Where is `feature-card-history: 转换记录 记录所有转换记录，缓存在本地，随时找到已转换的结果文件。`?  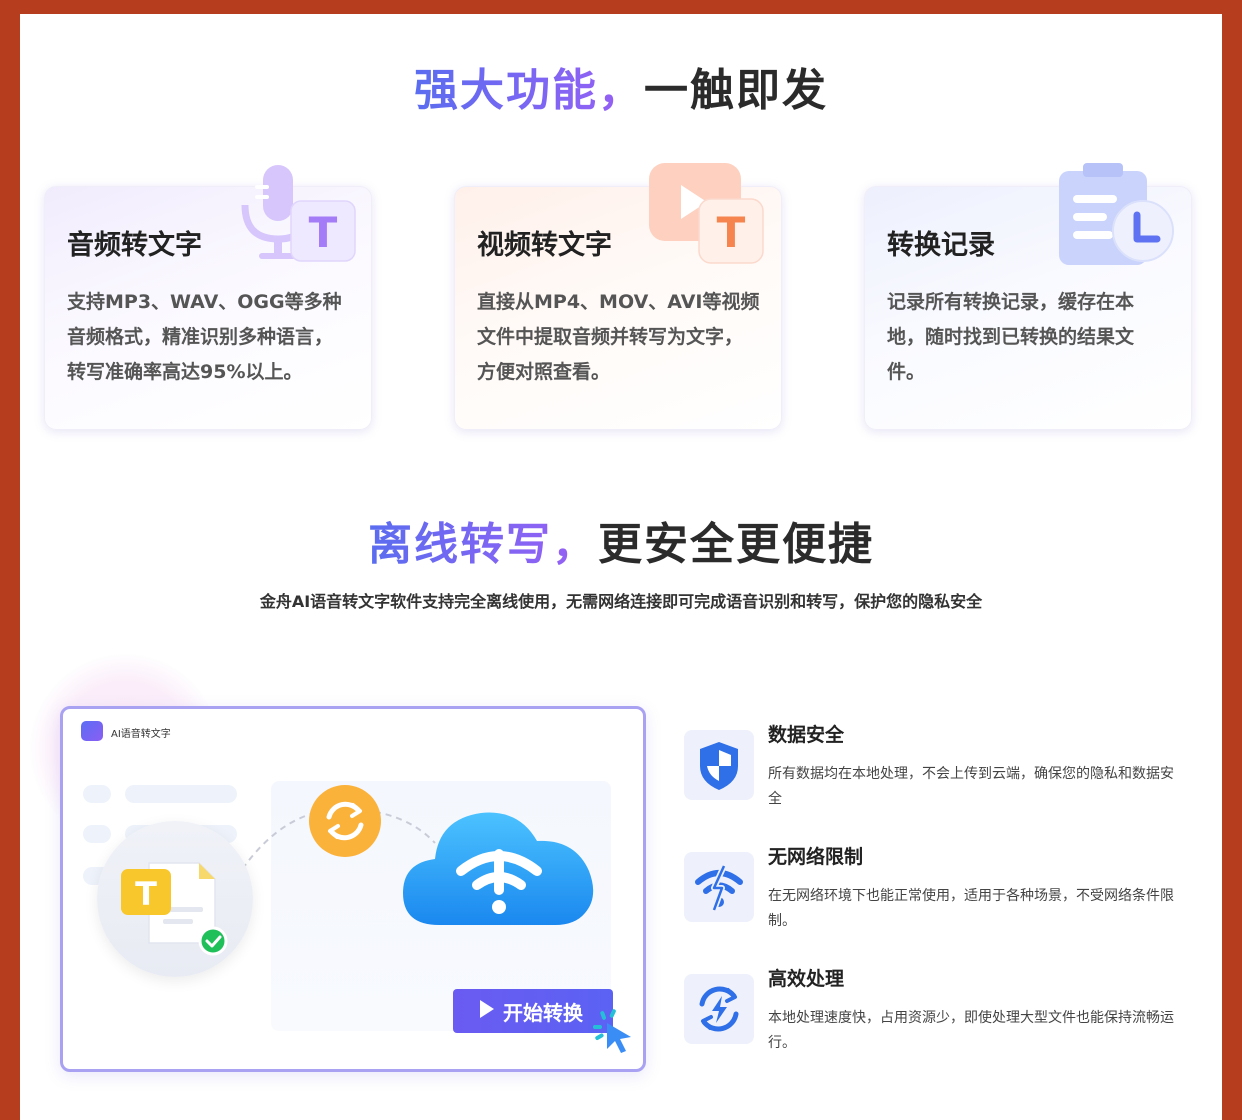 feature-card-history: 转换记录 记录所有转换记录，缓存在本地，随时找到已转换的结果文件。 is located at coordinates (1028, 296).